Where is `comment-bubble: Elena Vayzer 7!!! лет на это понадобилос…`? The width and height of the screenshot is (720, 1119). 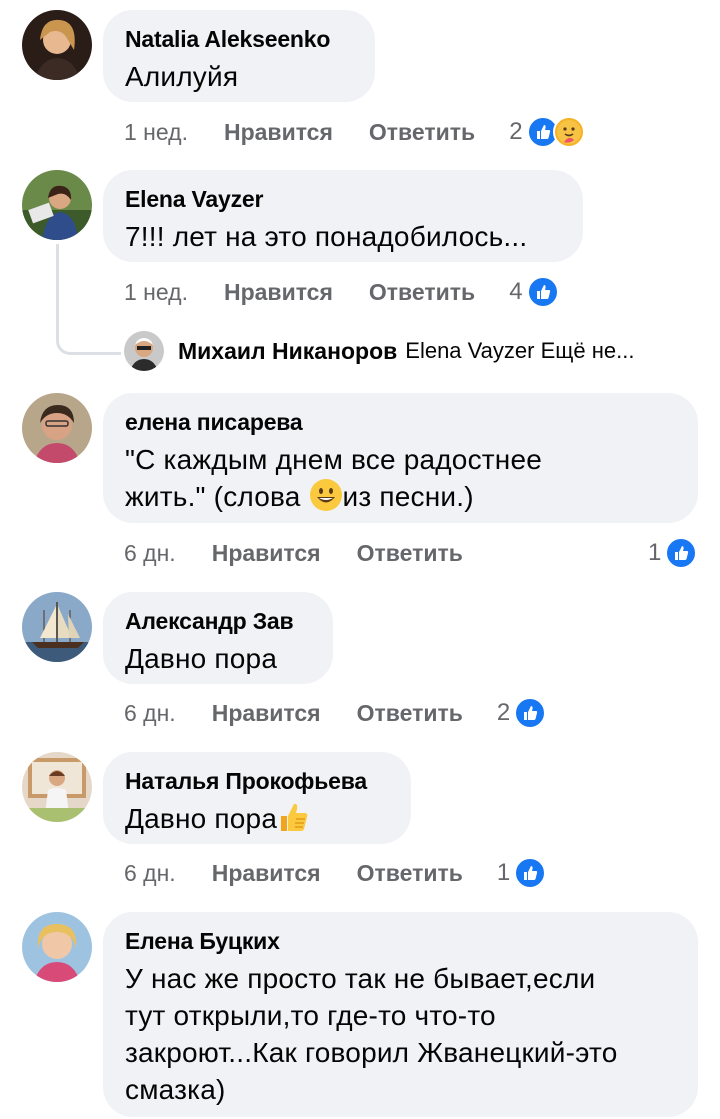 comment-bubble: Elena Vayzer 7!!! лет на это понадобилос… is located at coordinates (343, 216).